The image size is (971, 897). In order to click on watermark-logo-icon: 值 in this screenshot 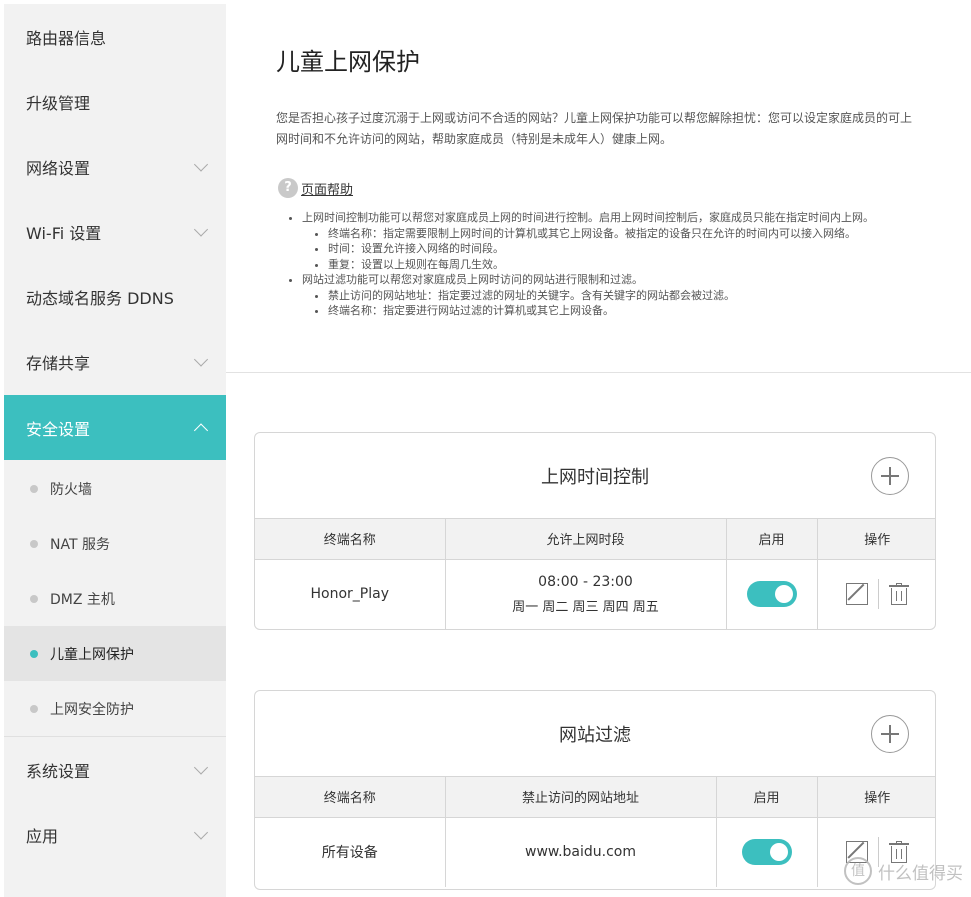, I will do `click(858, 871)`.